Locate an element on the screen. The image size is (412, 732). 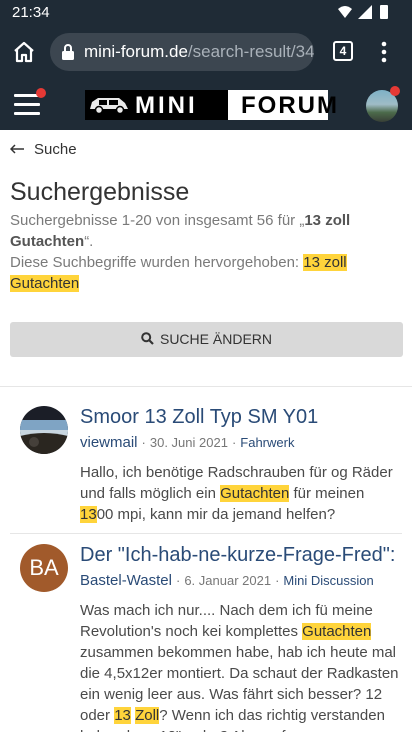
page-title: Suchergebnisse is located at coordinates (100, 192).